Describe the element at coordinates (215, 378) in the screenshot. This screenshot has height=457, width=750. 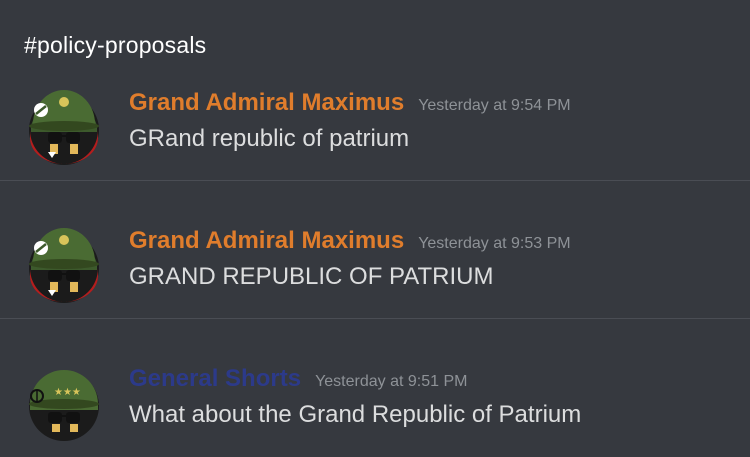
I see `author-name: General Shorts` at that location.